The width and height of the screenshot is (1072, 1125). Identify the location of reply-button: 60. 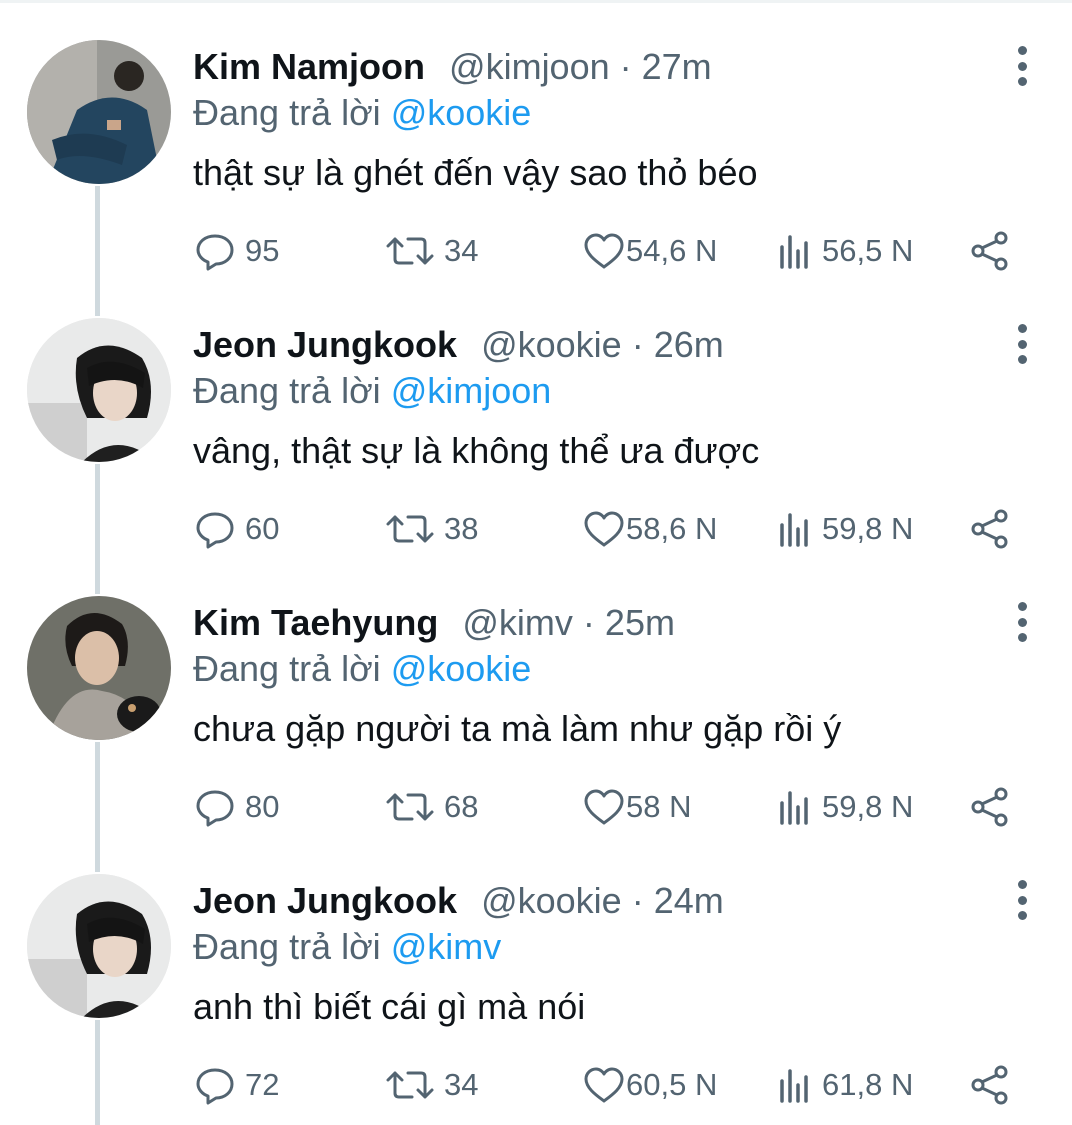
(236, 529).